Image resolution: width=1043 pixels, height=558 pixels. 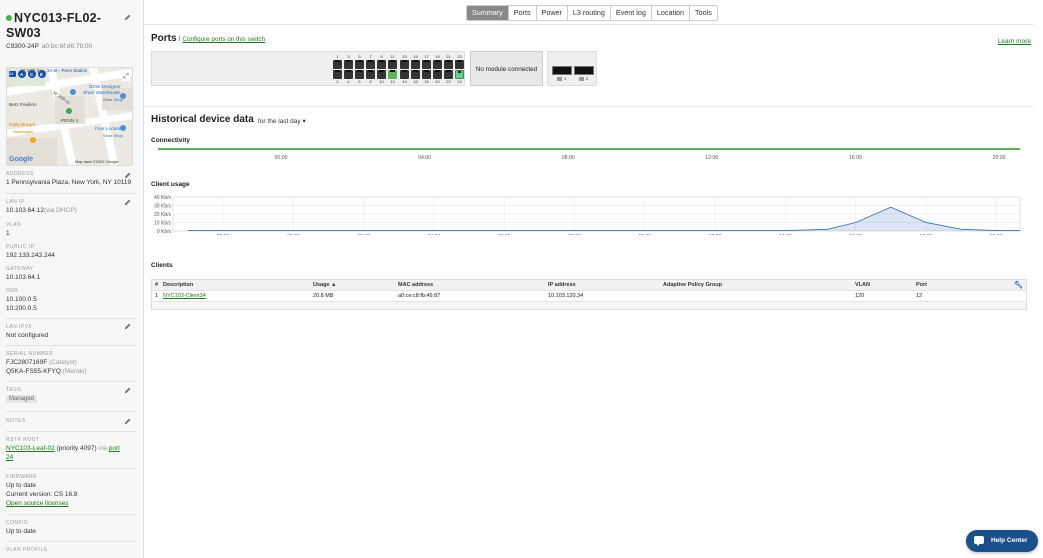 What do you see at coordinates (282, 121) in the screenshot?
I see `time-range-select: for the last day ▾` at bounding box center [282, 121].